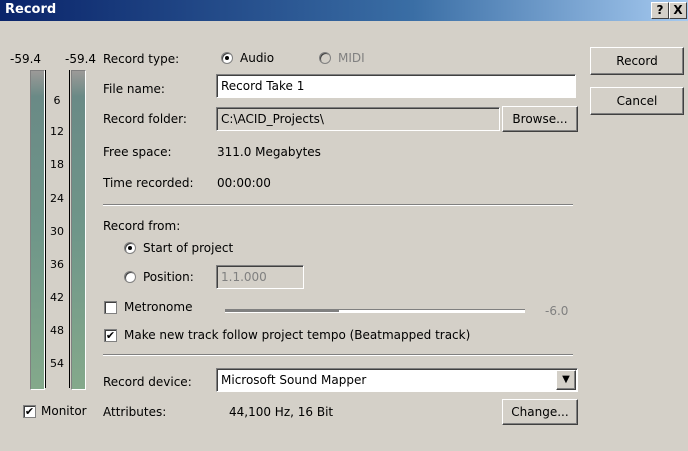 The image size is (688, 451). Describe the element at coordinates (57, 100) in the screenshot. I see `scale-tick: 6` at that location.